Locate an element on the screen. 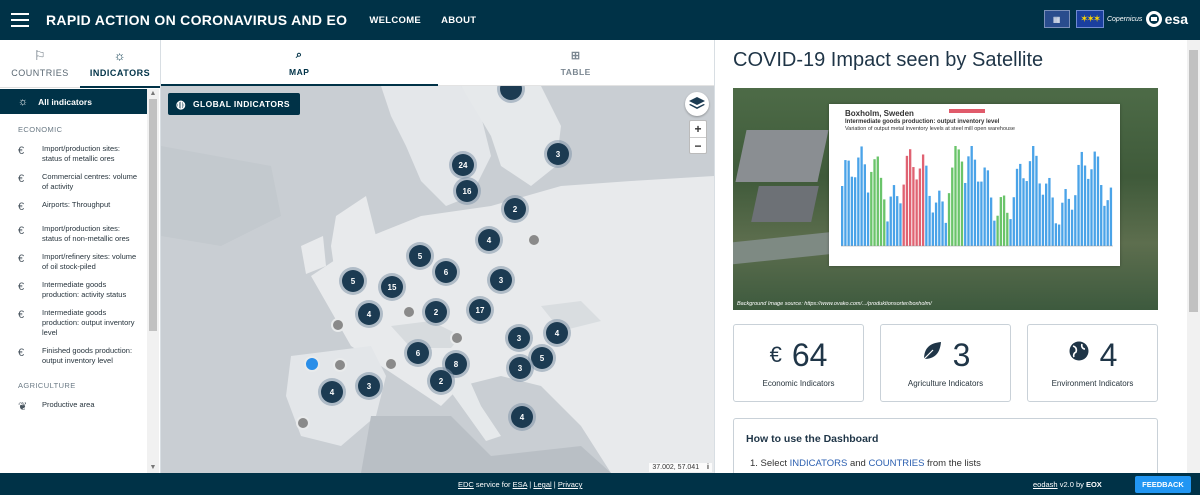  info-icon: i is located at coordinates (708, 467).